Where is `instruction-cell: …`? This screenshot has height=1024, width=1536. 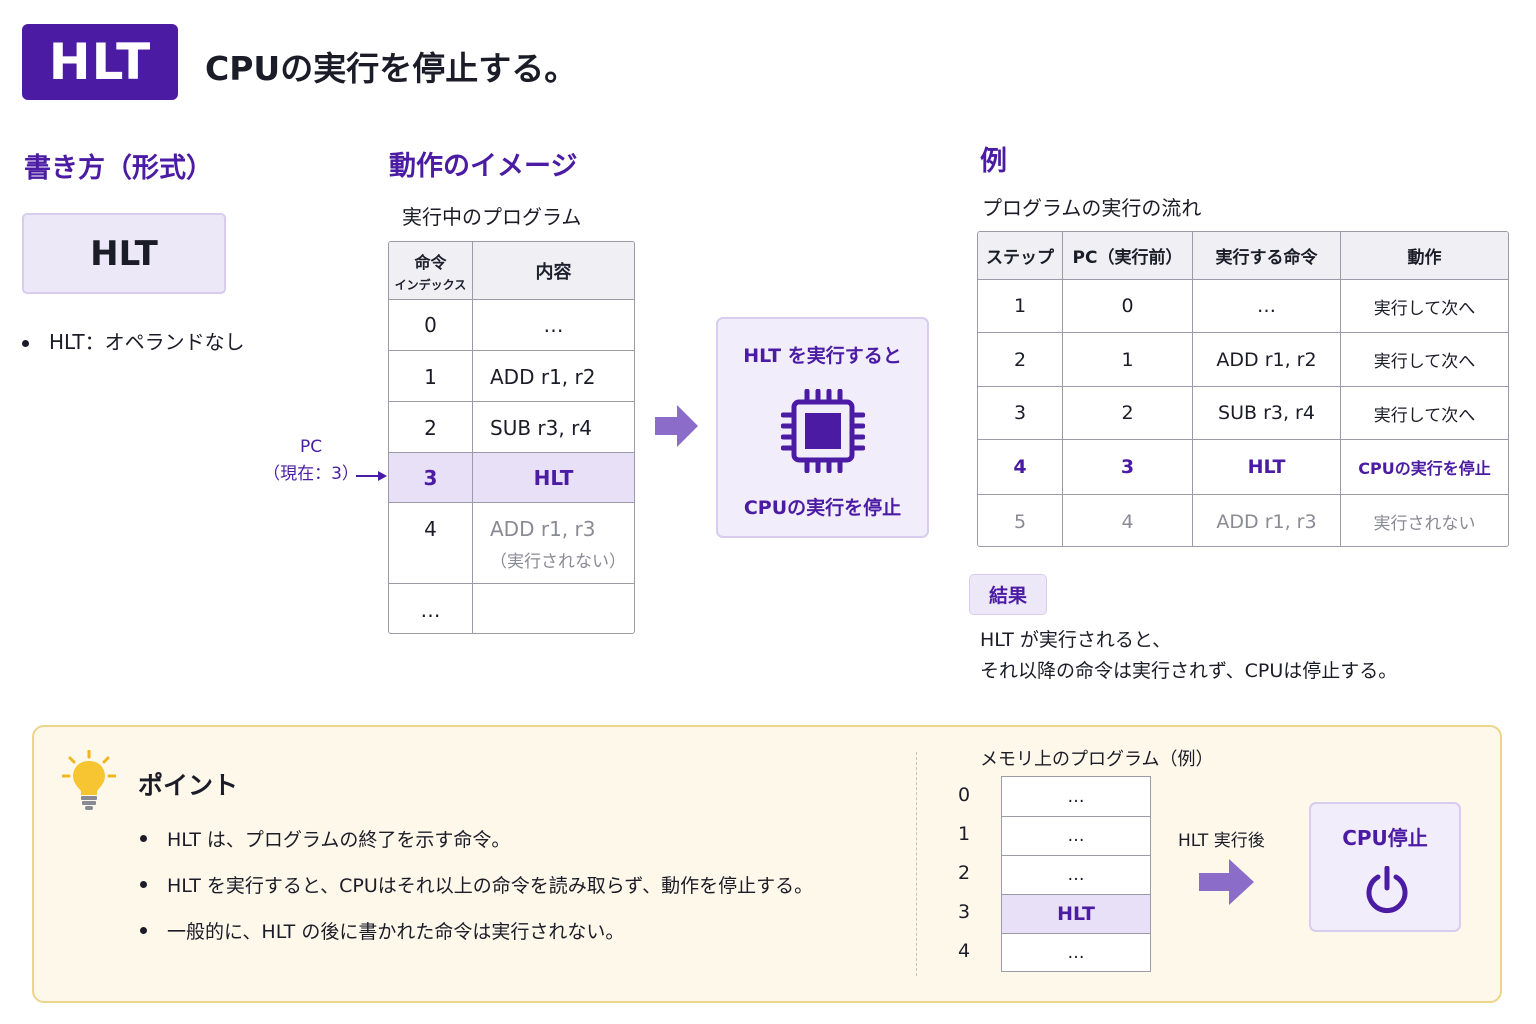 instruction-cell: … is located at coordinates (1267, 306).